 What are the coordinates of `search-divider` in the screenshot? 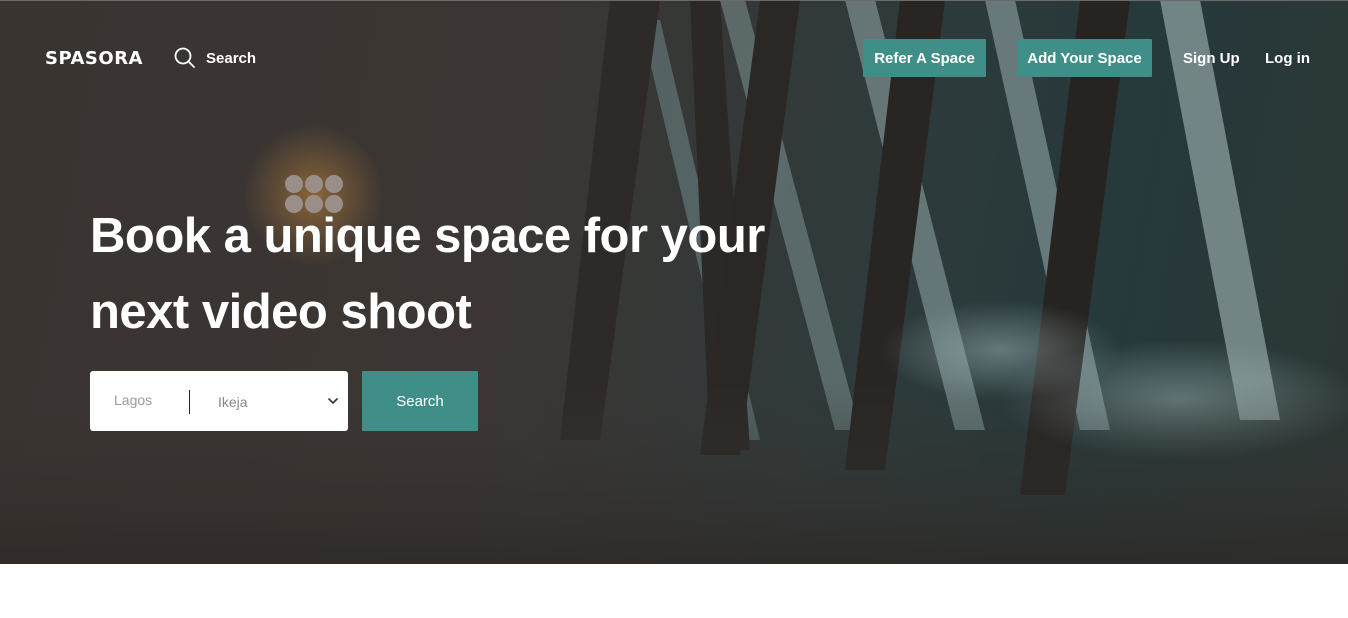 It's located at (189, 402).